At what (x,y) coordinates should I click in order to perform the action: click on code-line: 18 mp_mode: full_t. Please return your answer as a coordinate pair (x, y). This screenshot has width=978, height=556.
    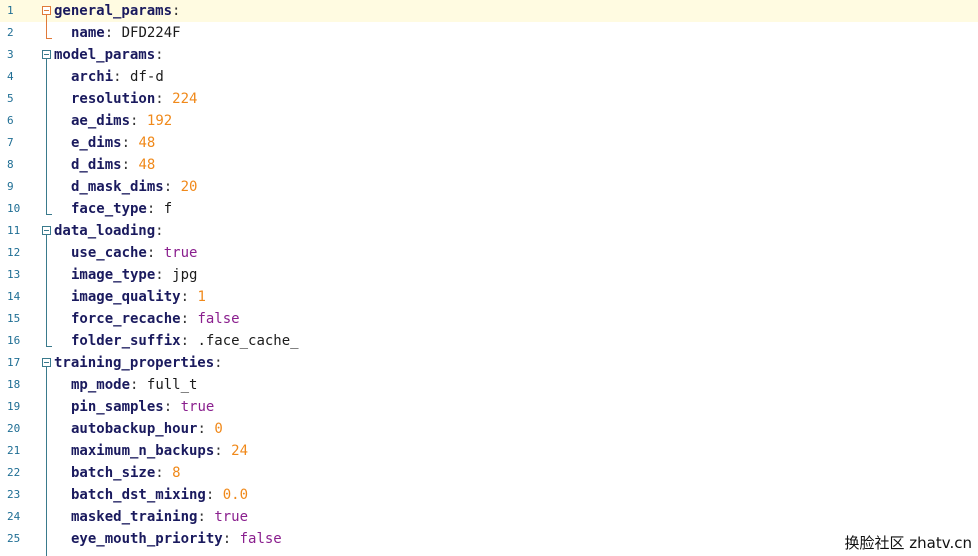
    Looking at the image, I should click on (489, 385).